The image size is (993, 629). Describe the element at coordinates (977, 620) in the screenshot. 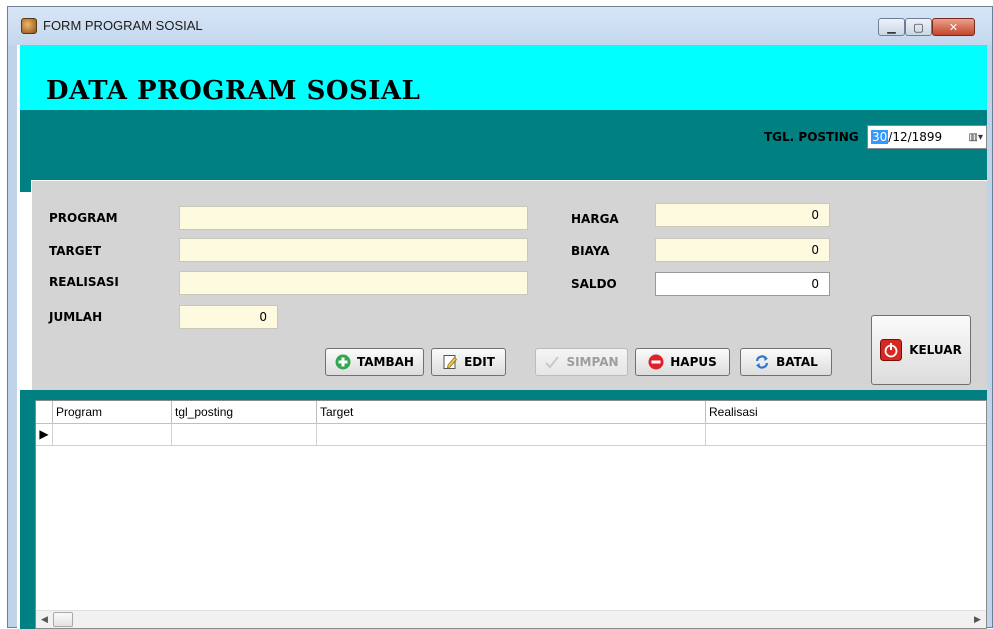

I see `scroll-right-icon: ▶` at that location.